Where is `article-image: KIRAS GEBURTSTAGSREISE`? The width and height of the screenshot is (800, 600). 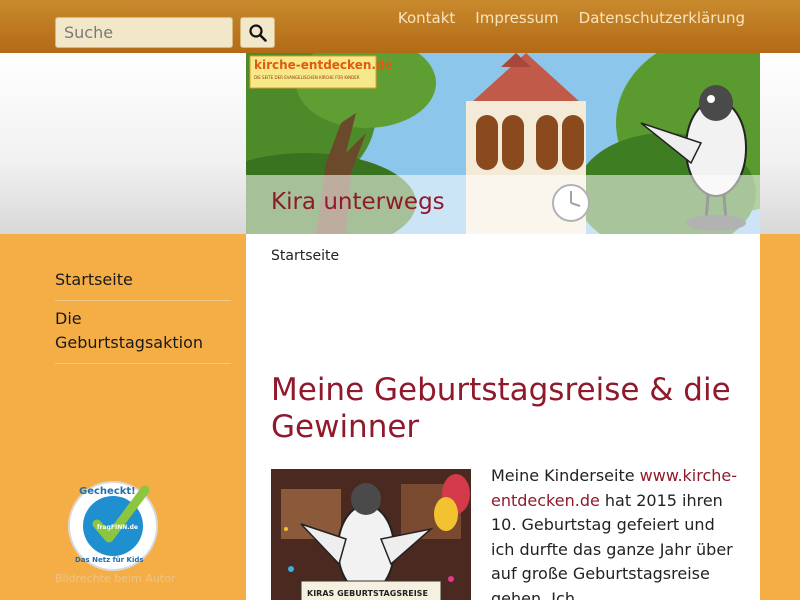 article-image: KIRAS GEBURTSTAGSREISE is located at coordinates (371, 534).